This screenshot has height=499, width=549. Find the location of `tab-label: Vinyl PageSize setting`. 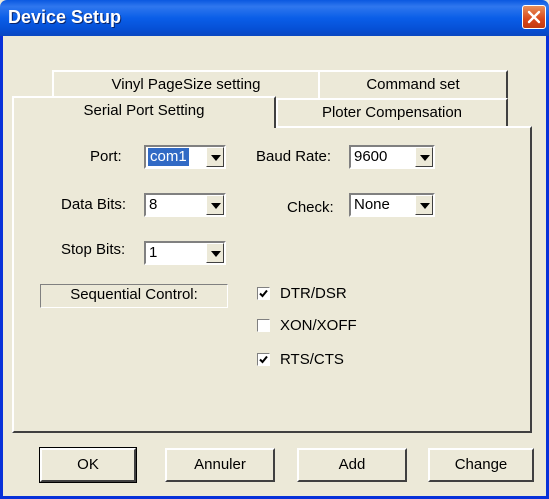

tab-label: Vinyl PageSize setting is located at coordinates (186, 84).